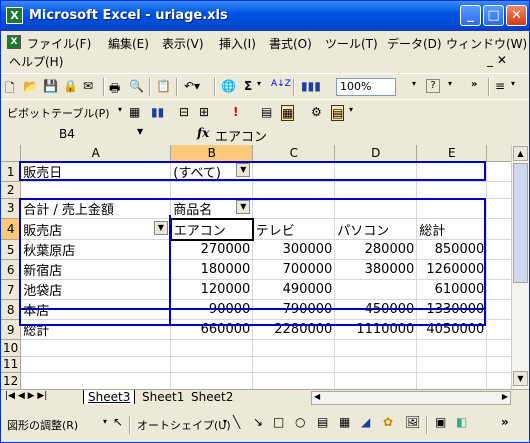  I want to click on save-icon: 💾, so click(50, 87).